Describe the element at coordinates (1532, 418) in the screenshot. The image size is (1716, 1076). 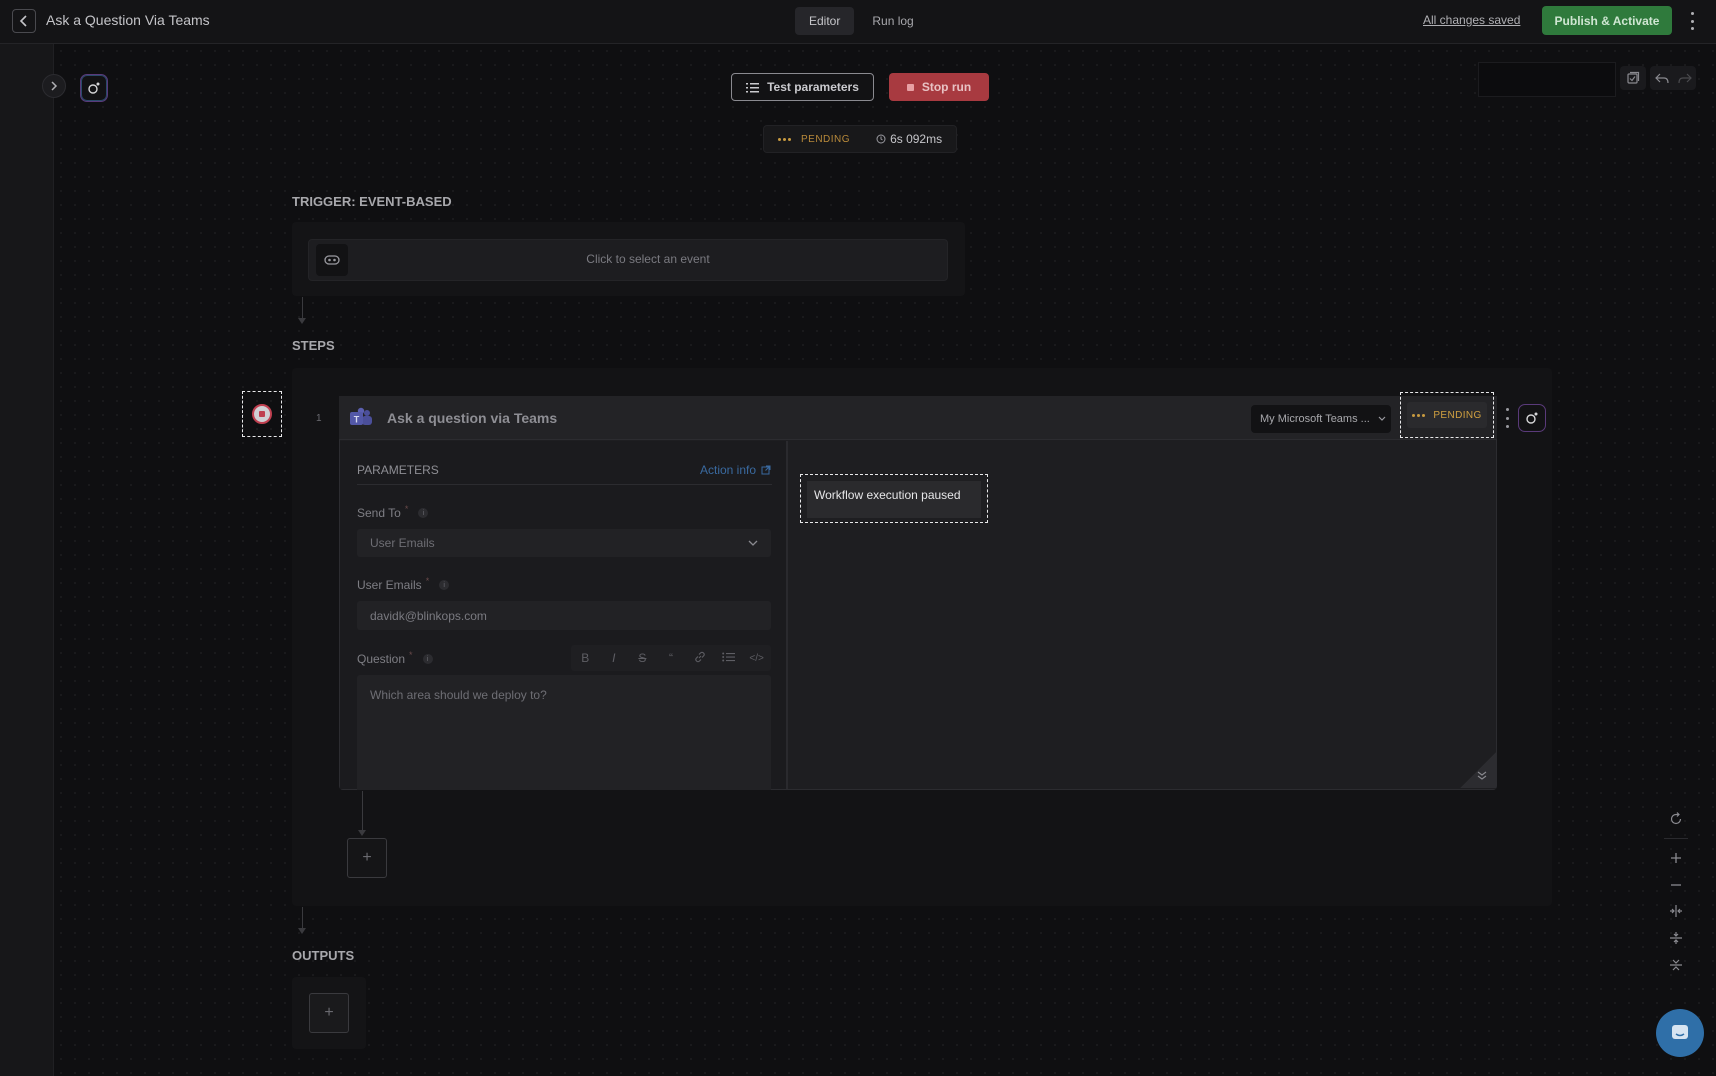
I see `step-ai-button` at that location.